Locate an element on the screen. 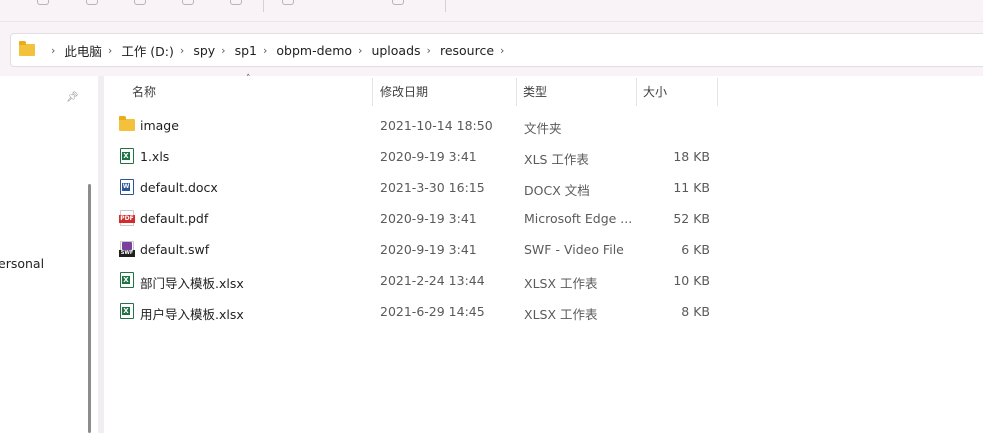  column-header-size-label: 大小 is located at coordinates (655, 91).